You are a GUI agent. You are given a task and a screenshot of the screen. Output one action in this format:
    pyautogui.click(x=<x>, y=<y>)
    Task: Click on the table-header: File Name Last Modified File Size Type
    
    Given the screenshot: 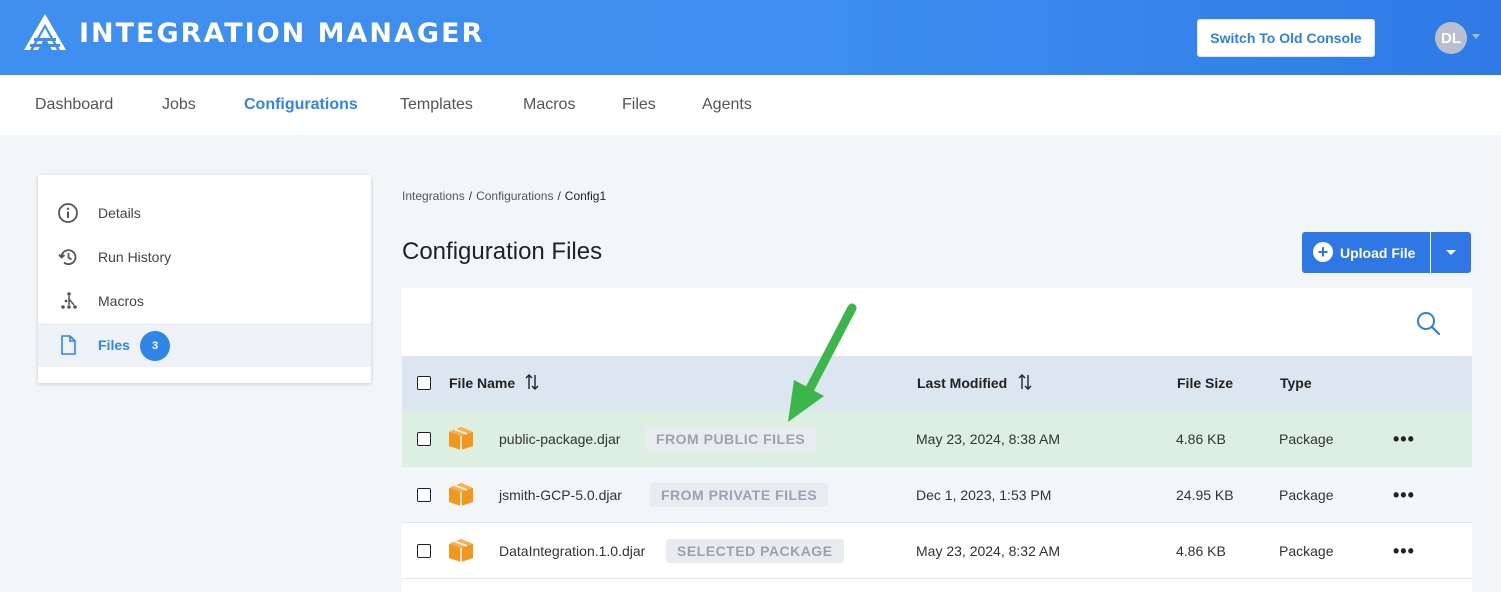 What is the action you would take?
    pyautogui.click(x=937, y=383)
    